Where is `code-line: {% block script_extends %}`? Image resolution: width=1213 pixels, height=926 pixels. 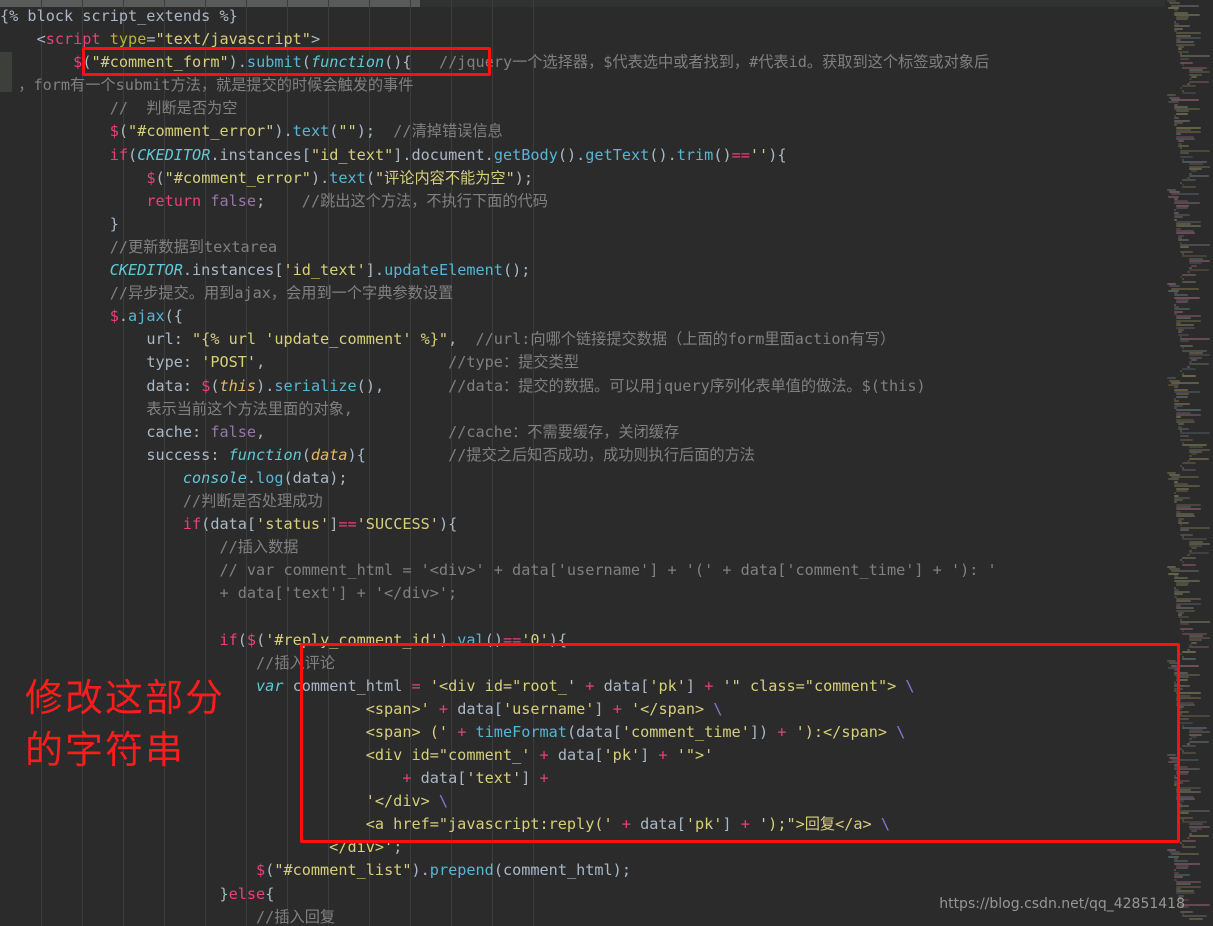
code-line: {% block script_extends %} is located at coordinates (119, 16).